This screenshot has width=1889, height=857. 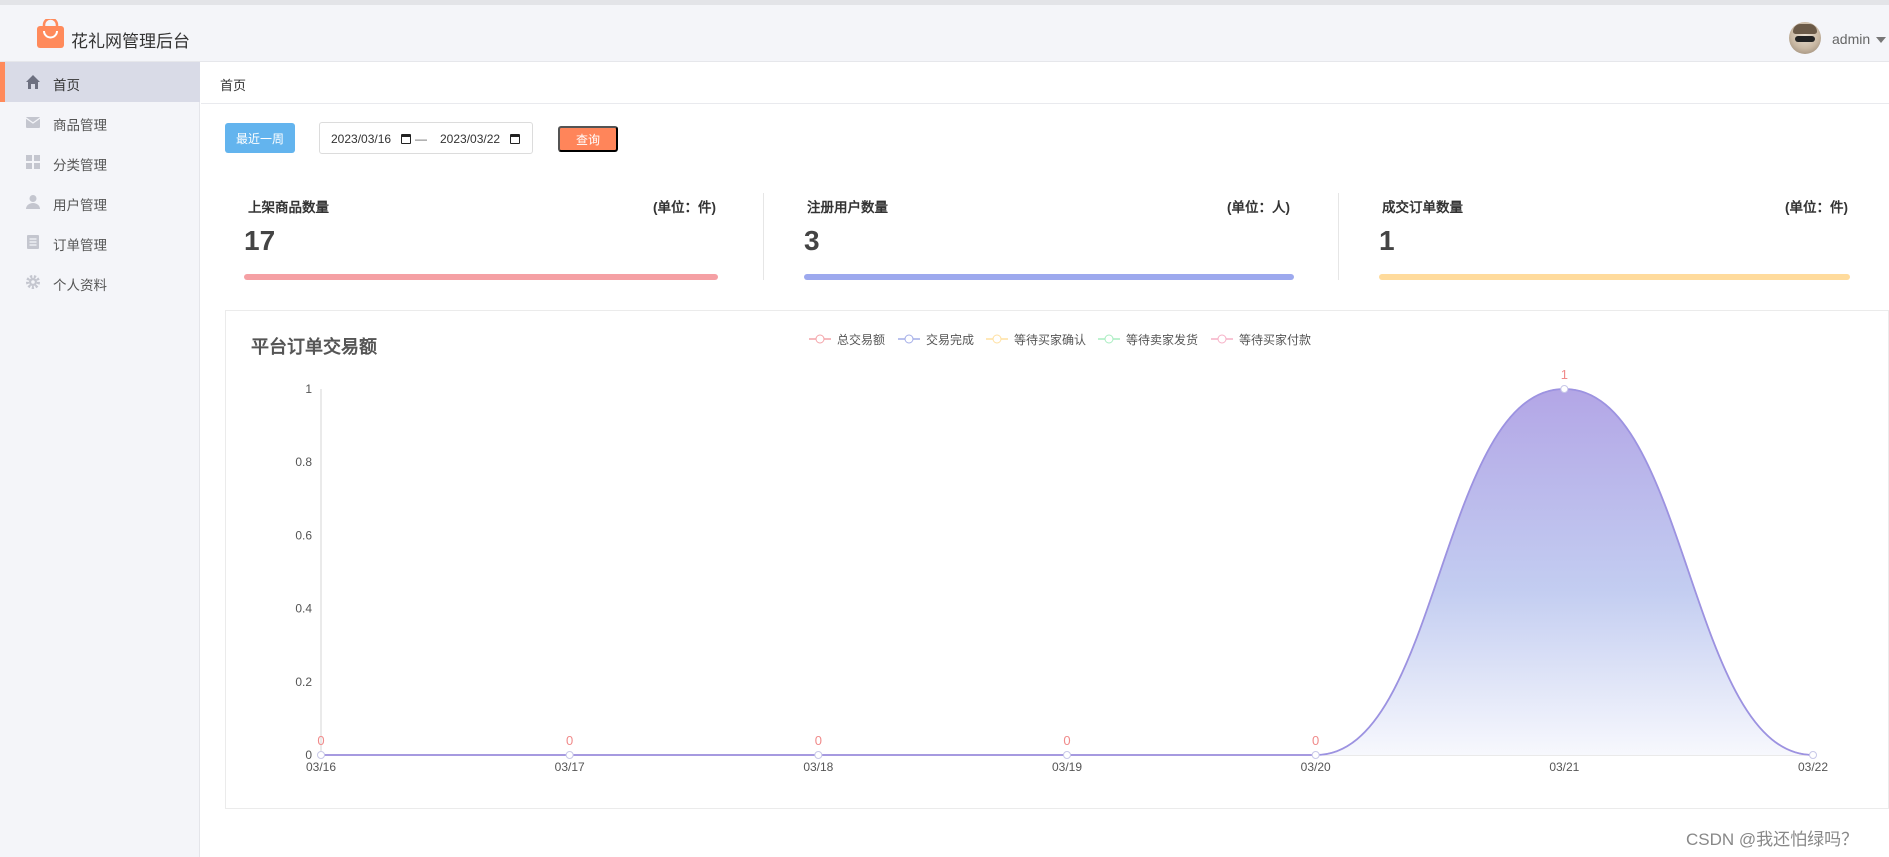 I want to click on end-date-input: 2023/03/22, so click(x=470, y=139).